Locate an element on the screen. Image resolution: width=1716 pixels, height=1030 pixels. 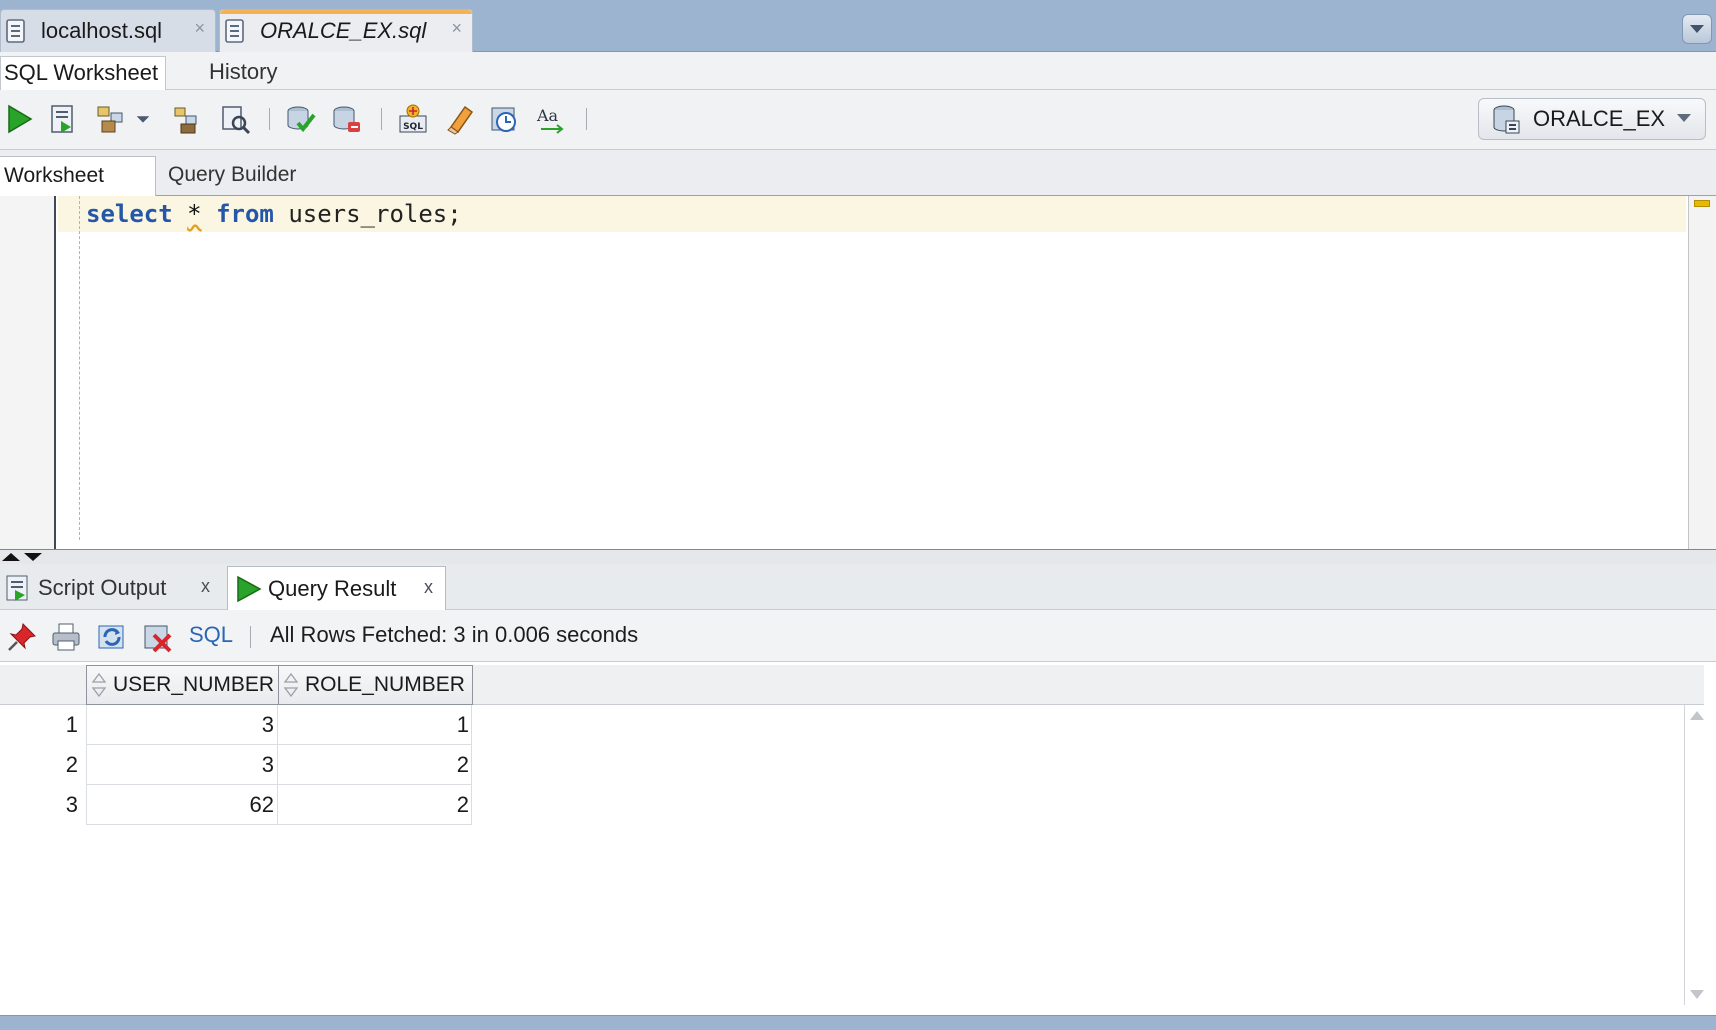
worksheet-toolbar: SQL Aa ORALCE_EX is located at coordinates (858, 120).